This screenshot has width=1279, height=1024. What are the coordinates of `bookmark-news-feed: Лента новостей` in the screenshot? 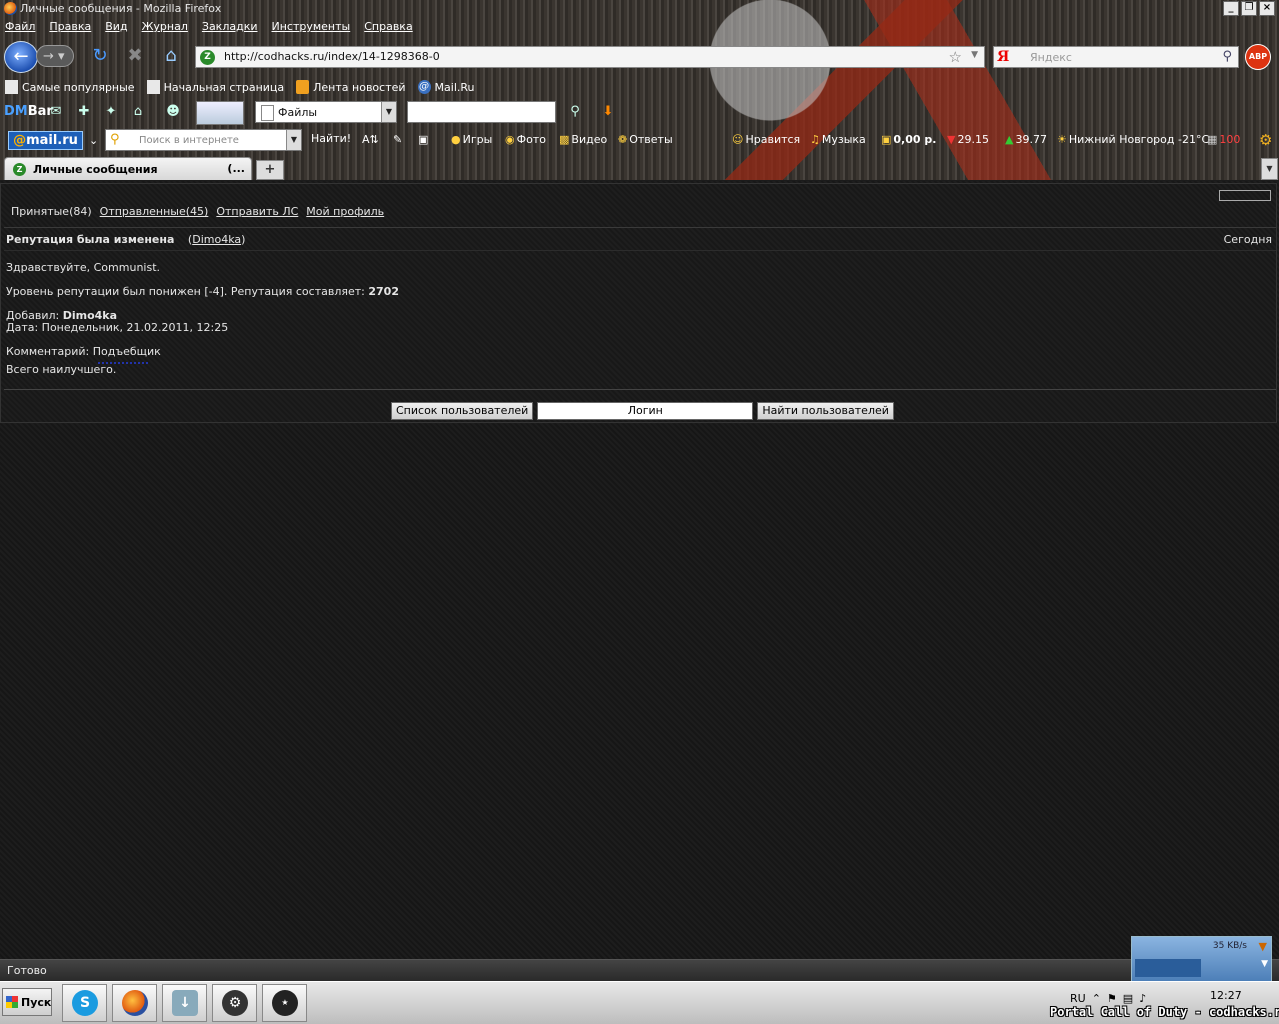 It's located at (351, 87).